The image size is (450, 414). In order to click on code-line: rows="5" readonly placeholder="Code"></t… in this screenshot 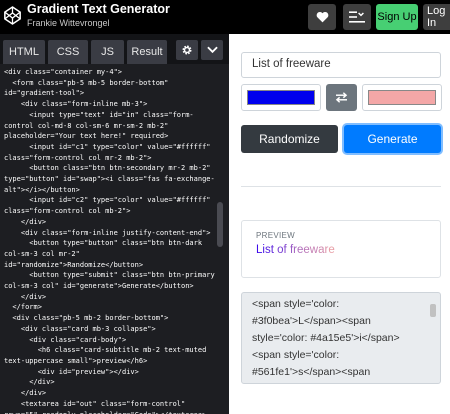, I will do `click(109, 412)`.